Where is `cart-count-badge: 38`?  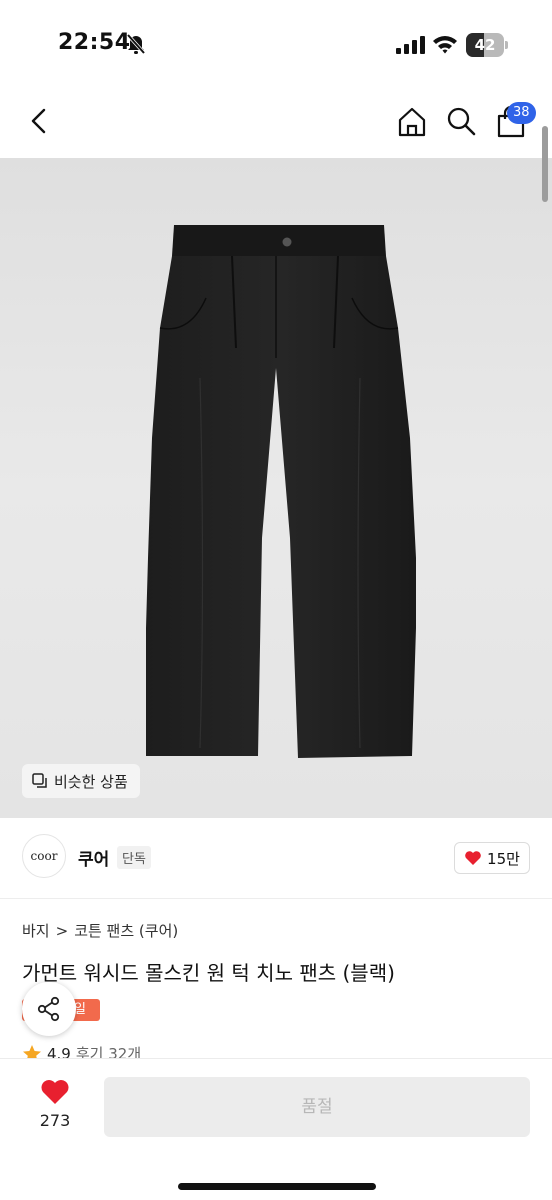
cart-count-badge: 38 is located at coordinates (521, 113).